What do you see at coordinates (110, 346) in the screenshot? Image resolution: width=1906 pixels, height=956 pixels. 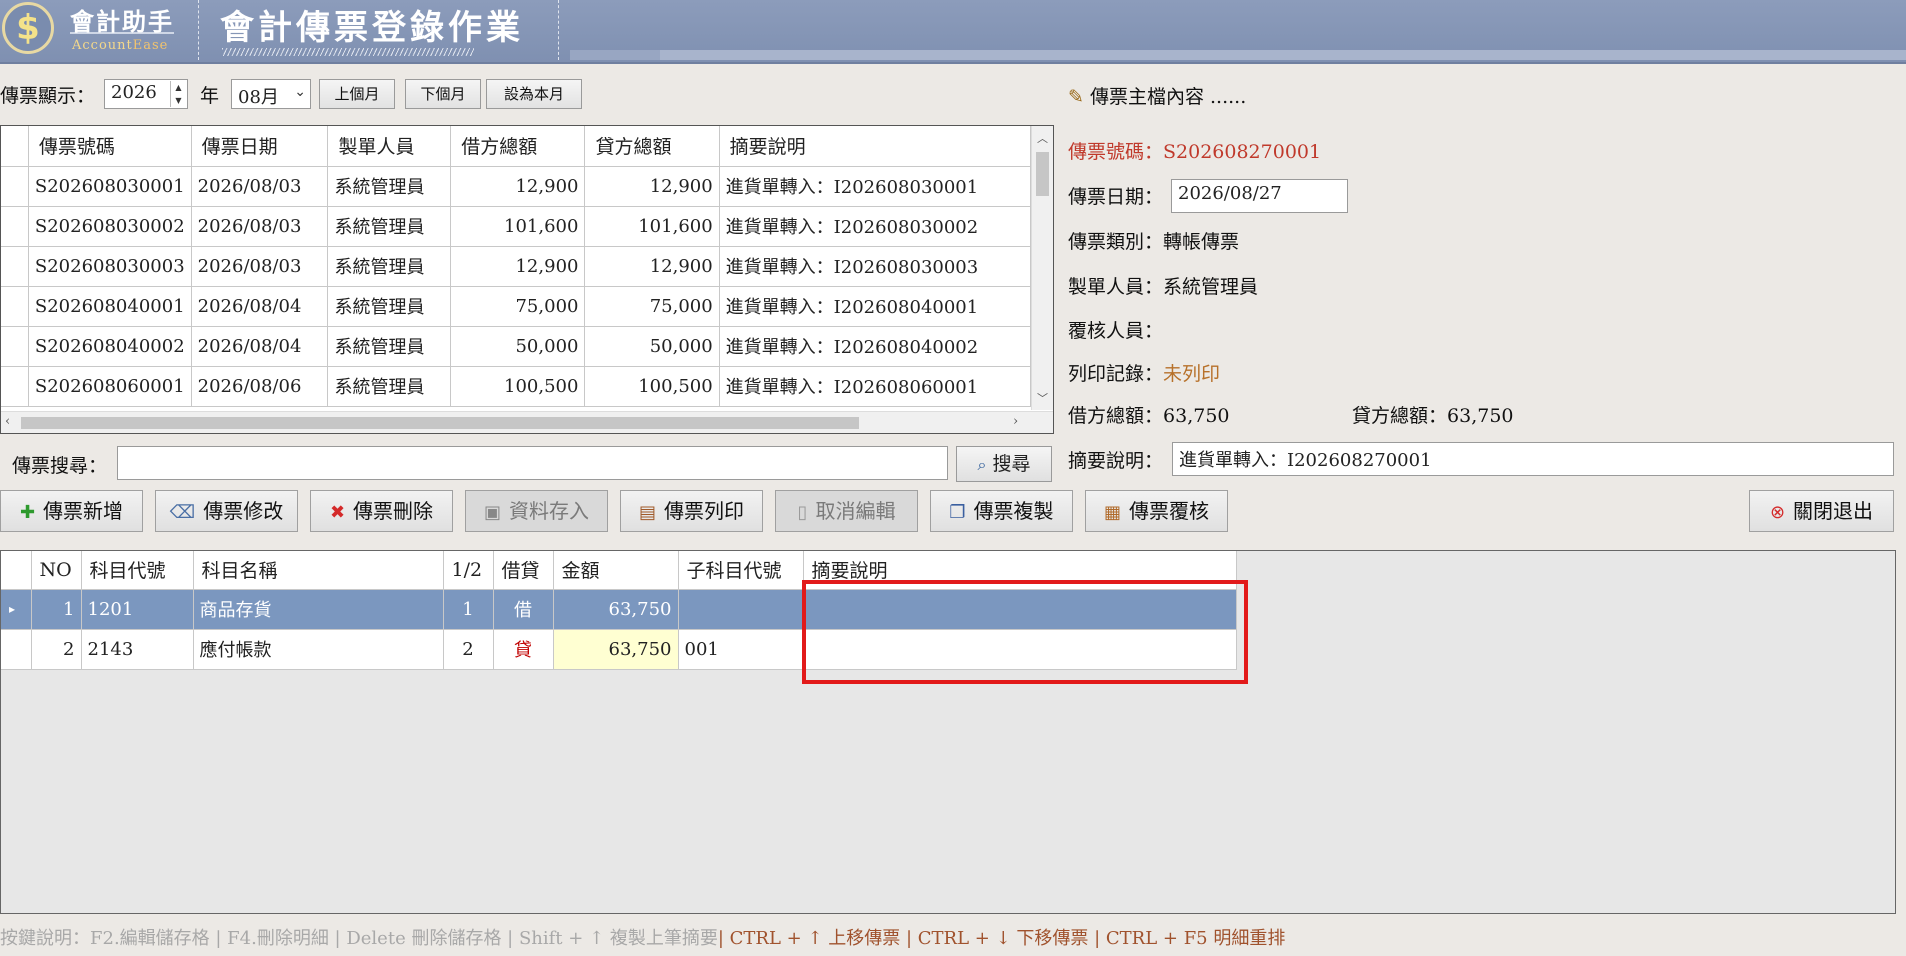 I see `cell-voucher-no: S202608040002` at bounding box center [110, 346].